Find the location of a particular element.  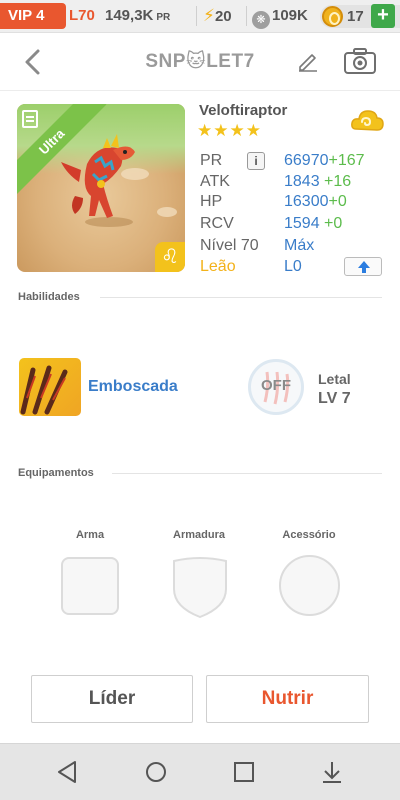

accessory-label: Acessório is located at coordinates (309, 535).